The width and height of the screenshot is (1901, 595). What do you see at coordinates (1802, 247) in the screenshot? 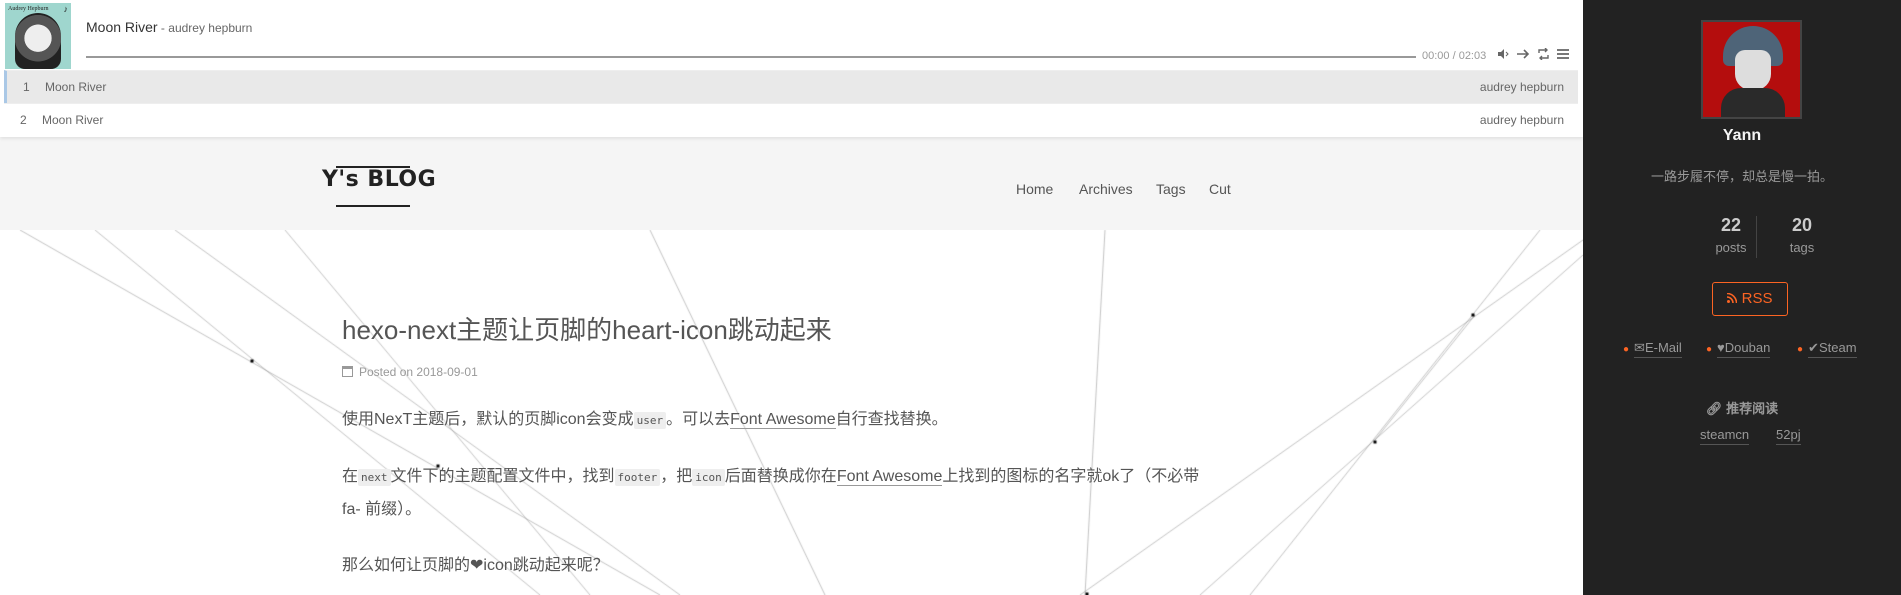
I see `tags-label: tags` at bounding box center [1802, 247].